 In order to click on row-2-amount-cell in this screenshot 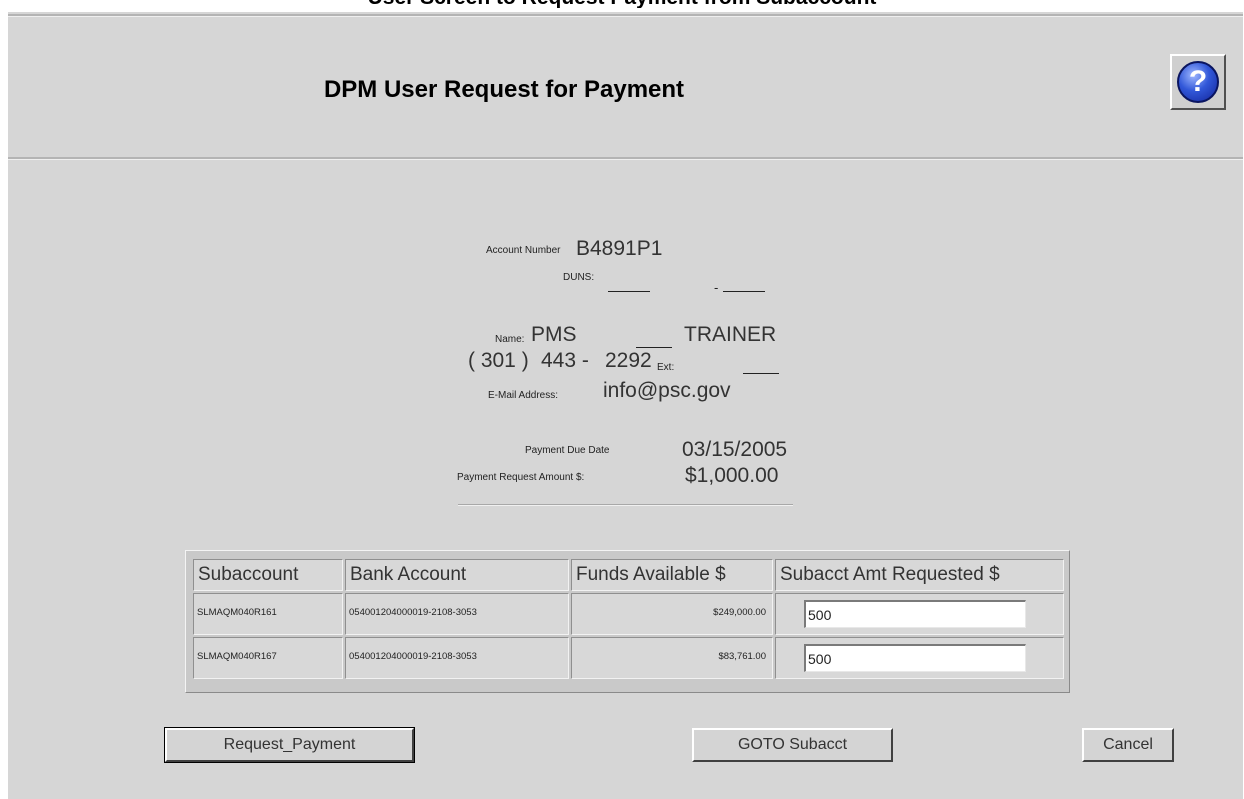, I will do `click(919, 658)`.